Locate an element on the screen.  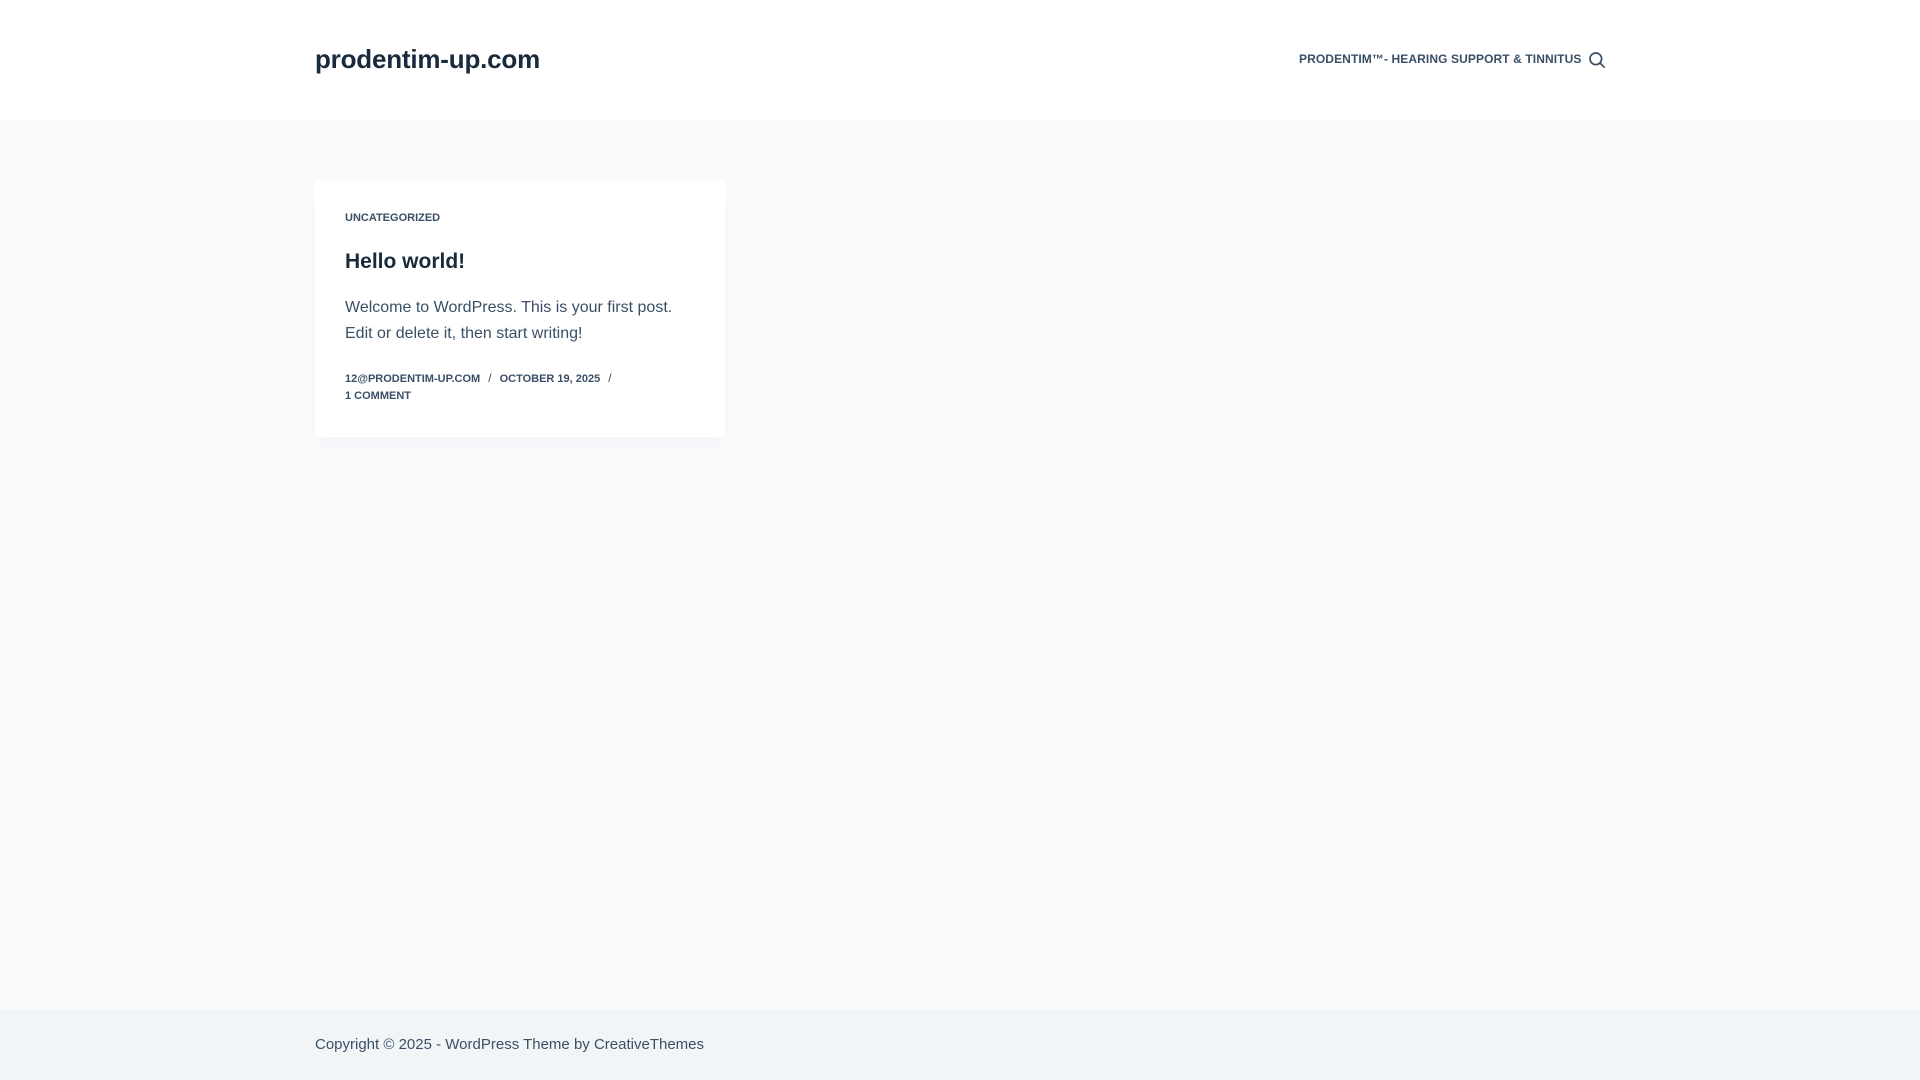
site-title-link: prodentim-up.com is located at coordinates (427, 59).